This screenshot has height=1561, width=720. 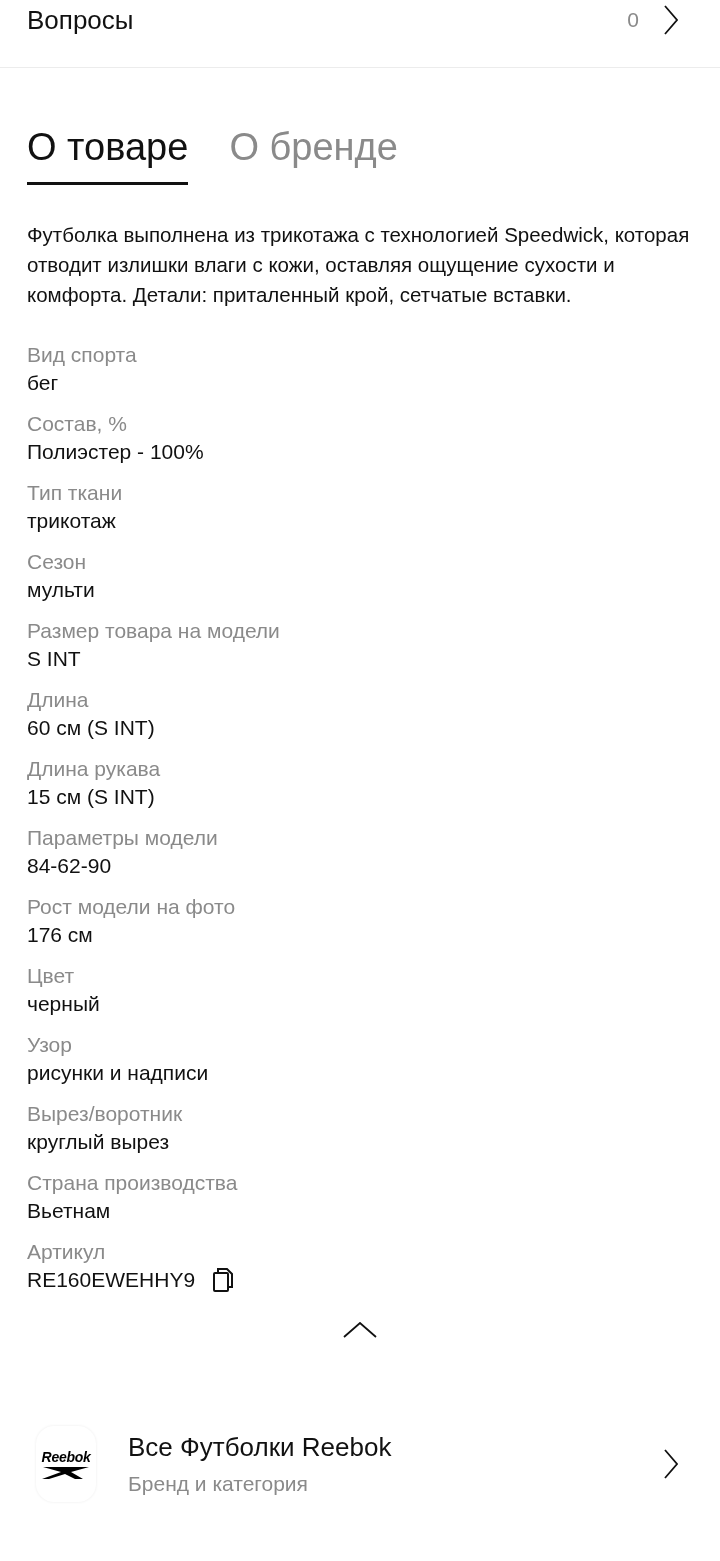 I want to click on spec-label: Вид спорта, so click(x=82, y=355).